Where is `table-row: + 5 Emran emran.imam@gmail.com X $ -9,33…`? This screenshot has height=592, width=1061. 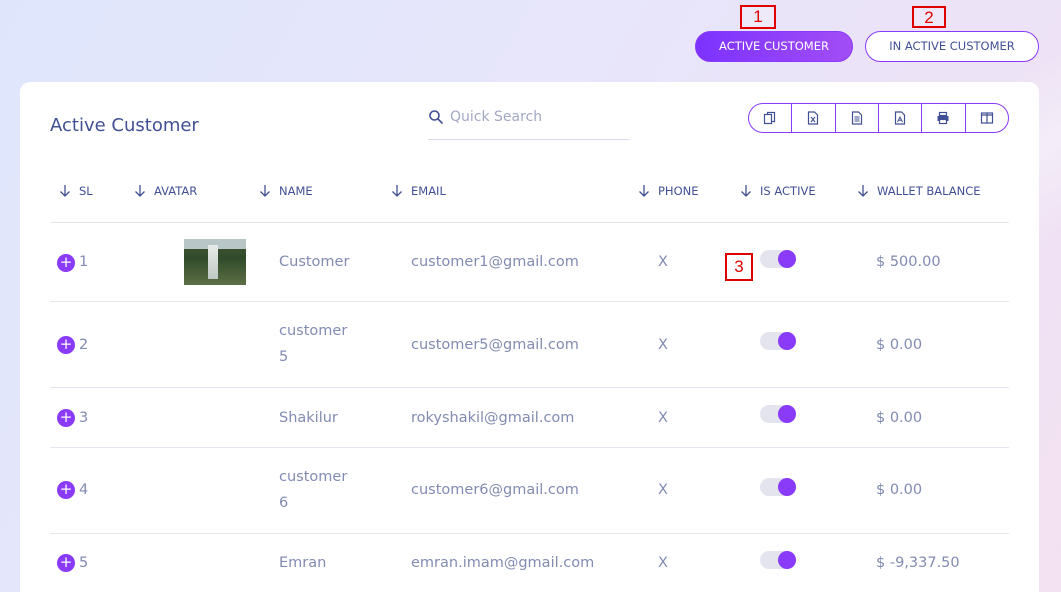
table-row: + 5 Emran emran.imam@gmail.com X $ -9,33… is located at coordinates (529, 563).